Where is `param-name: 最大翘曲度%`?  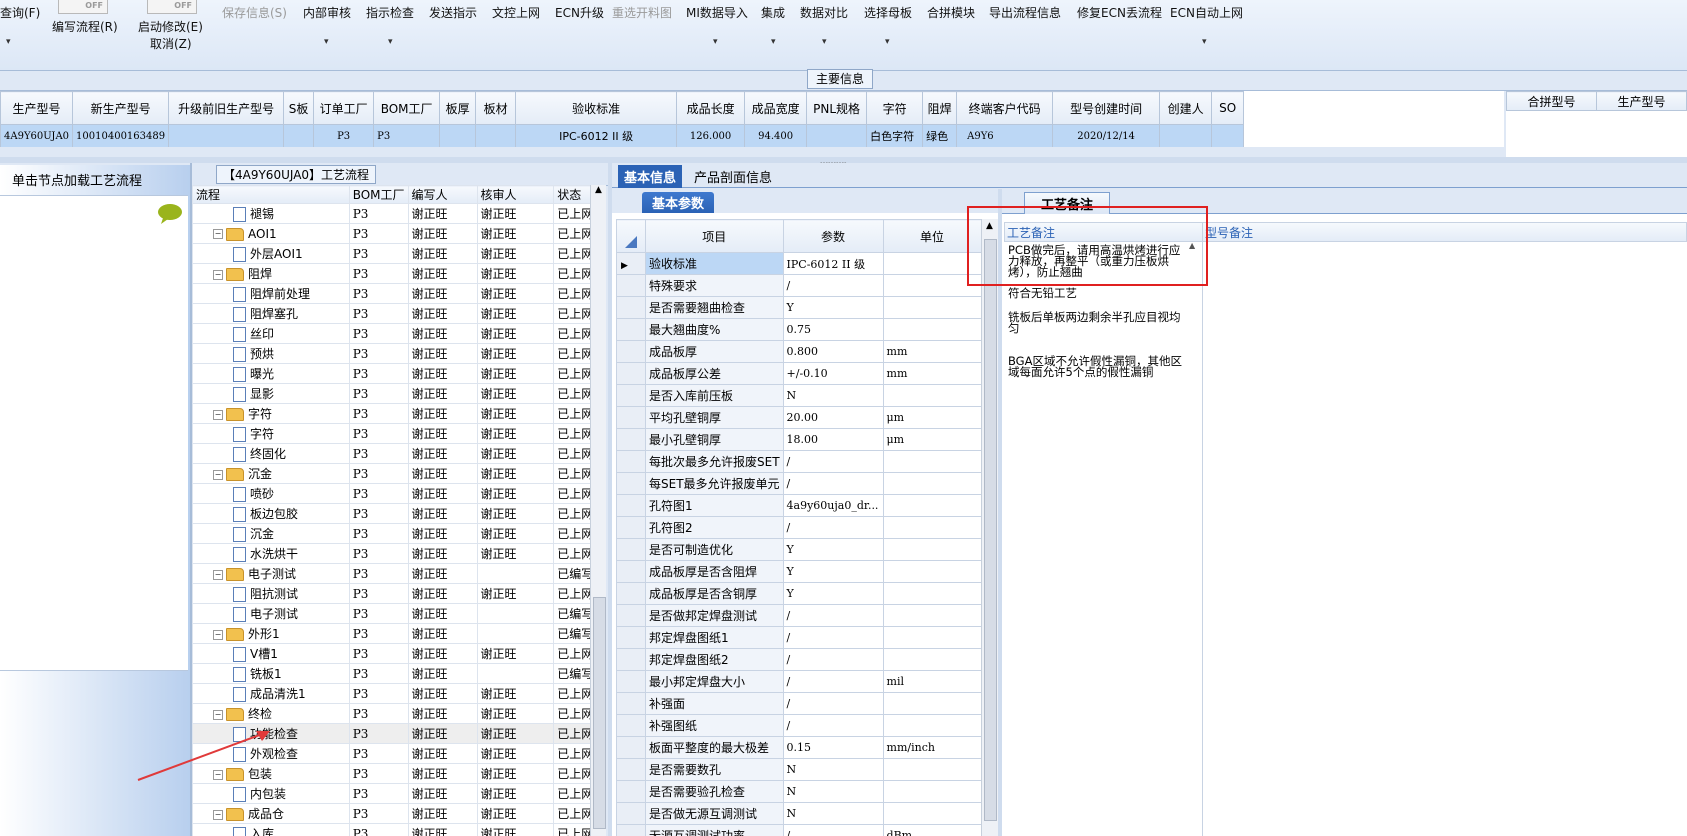
param-name: 最大翘曲度% is located at coordinates (714, 329).